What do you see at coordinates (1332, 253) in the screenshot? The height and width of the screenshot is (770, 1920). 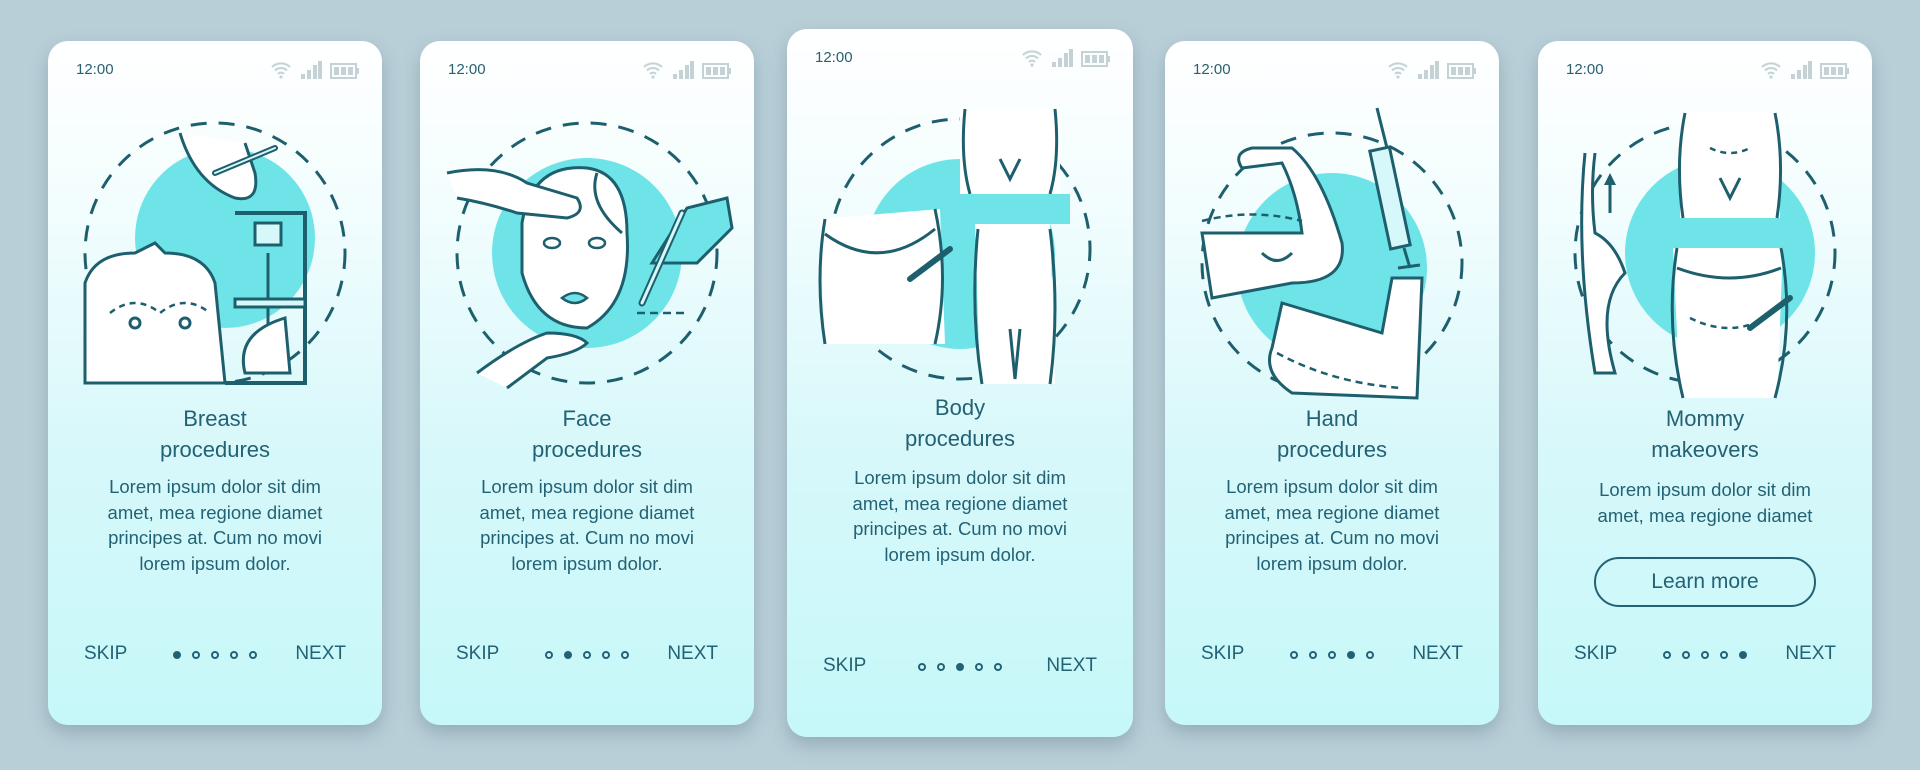 I see `hand-procedures-illustration` at bounding box center [1332, 253].